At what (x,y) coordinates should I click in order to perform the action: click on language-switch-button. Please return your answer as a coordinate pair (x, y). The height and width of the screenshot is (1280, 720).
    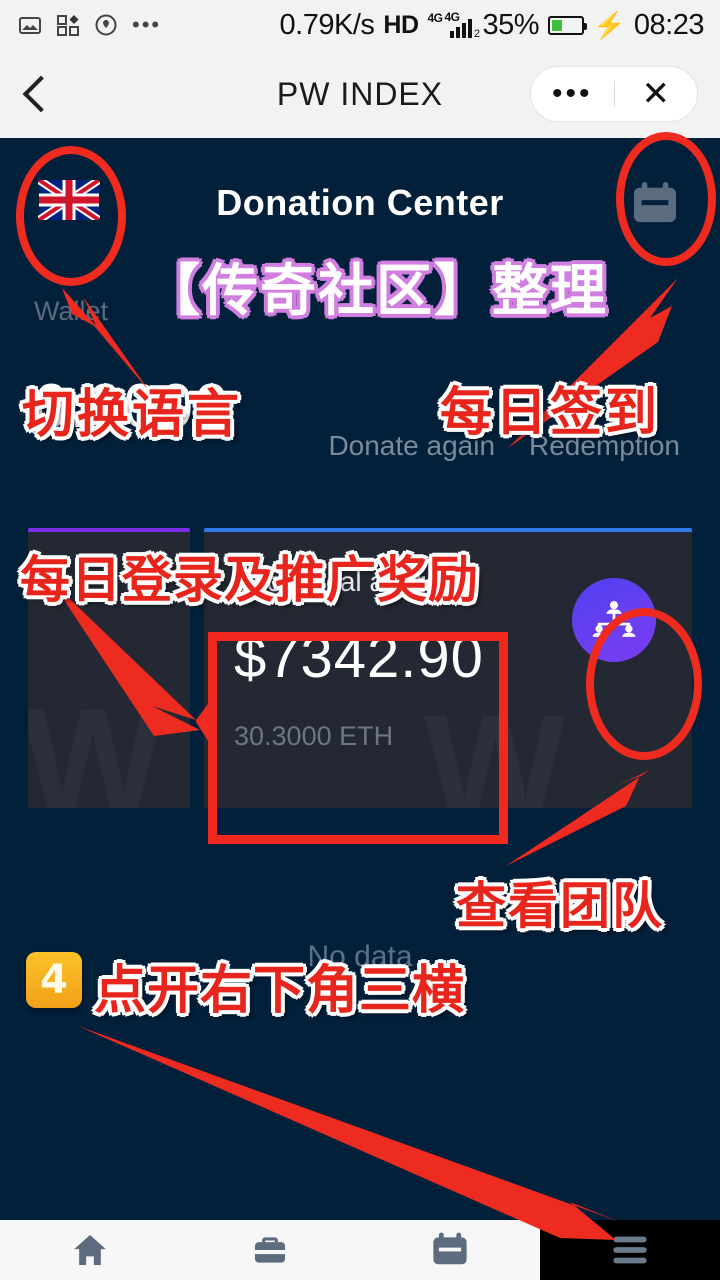
    Looking at the image, I should click on (69, 200).